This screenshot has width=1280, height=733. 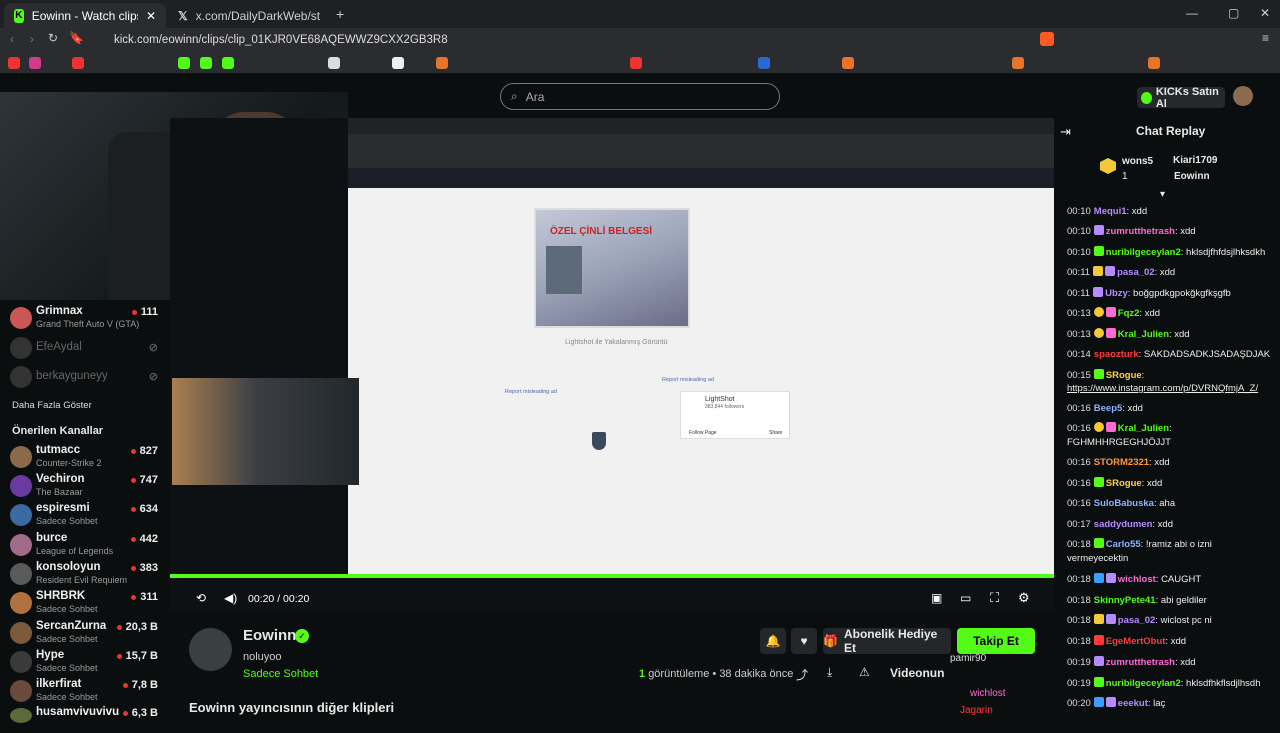 What do you see at coordinates (1162, 194) in the screenshot?
I see `expand-chevron-icon: ▾` at bounding box center [1162, 194].